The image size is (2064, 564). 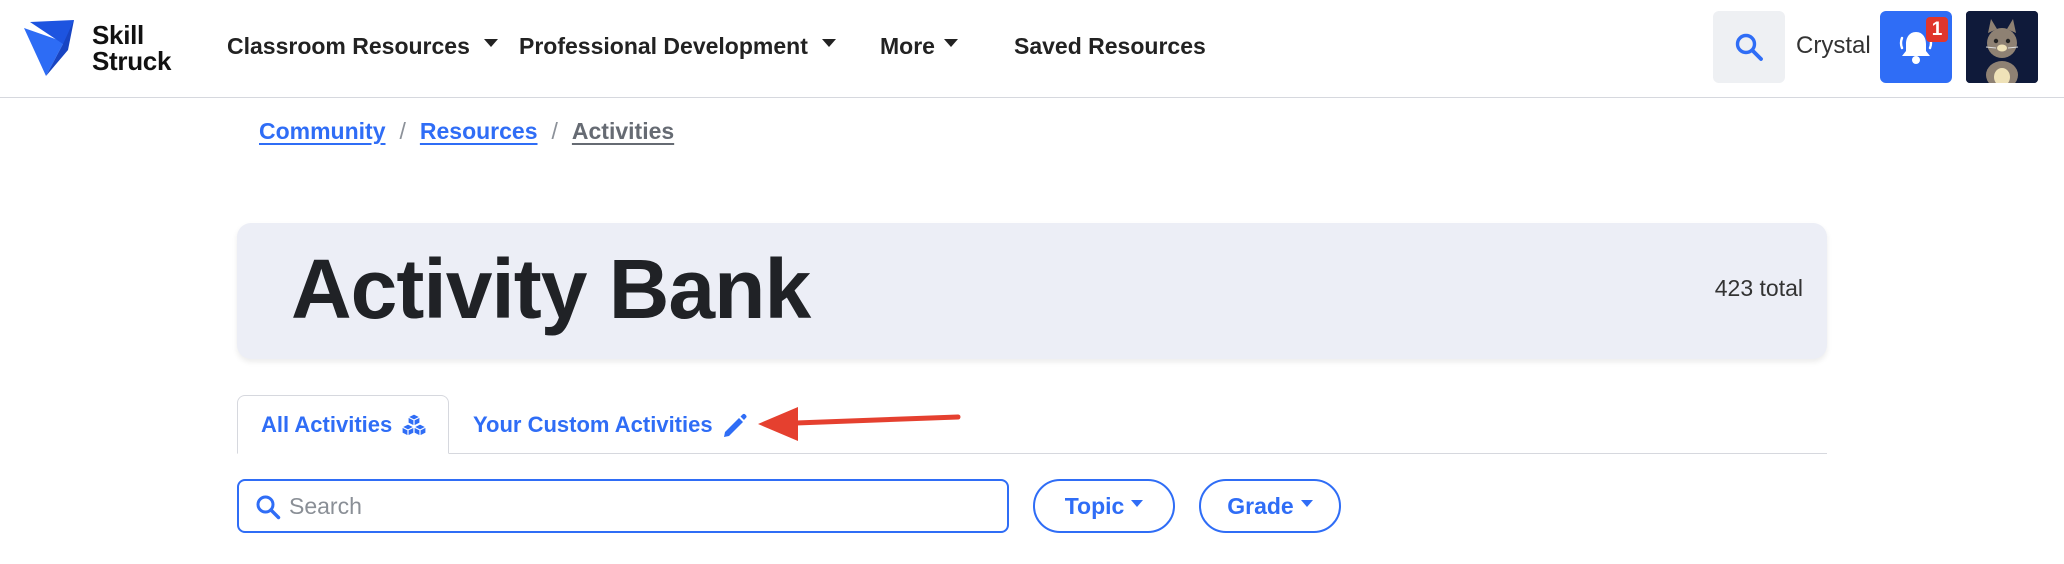 I want to click on skillstruck-logo-icon, so click(x=49, y=48).